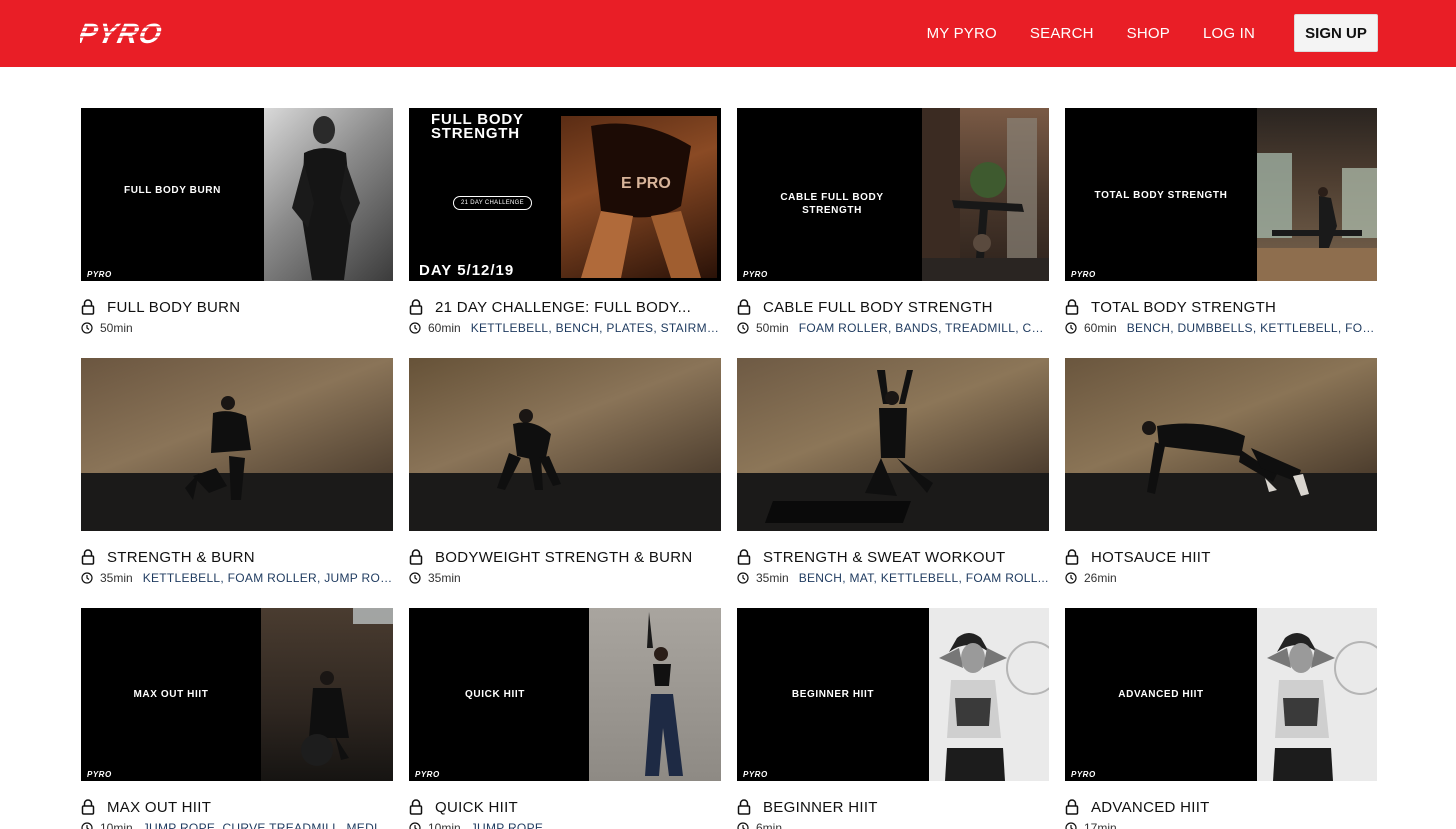  Describe the element at coordinates (1100, 578) in the screenshot. I see `workout-duration: 26min` at that location.